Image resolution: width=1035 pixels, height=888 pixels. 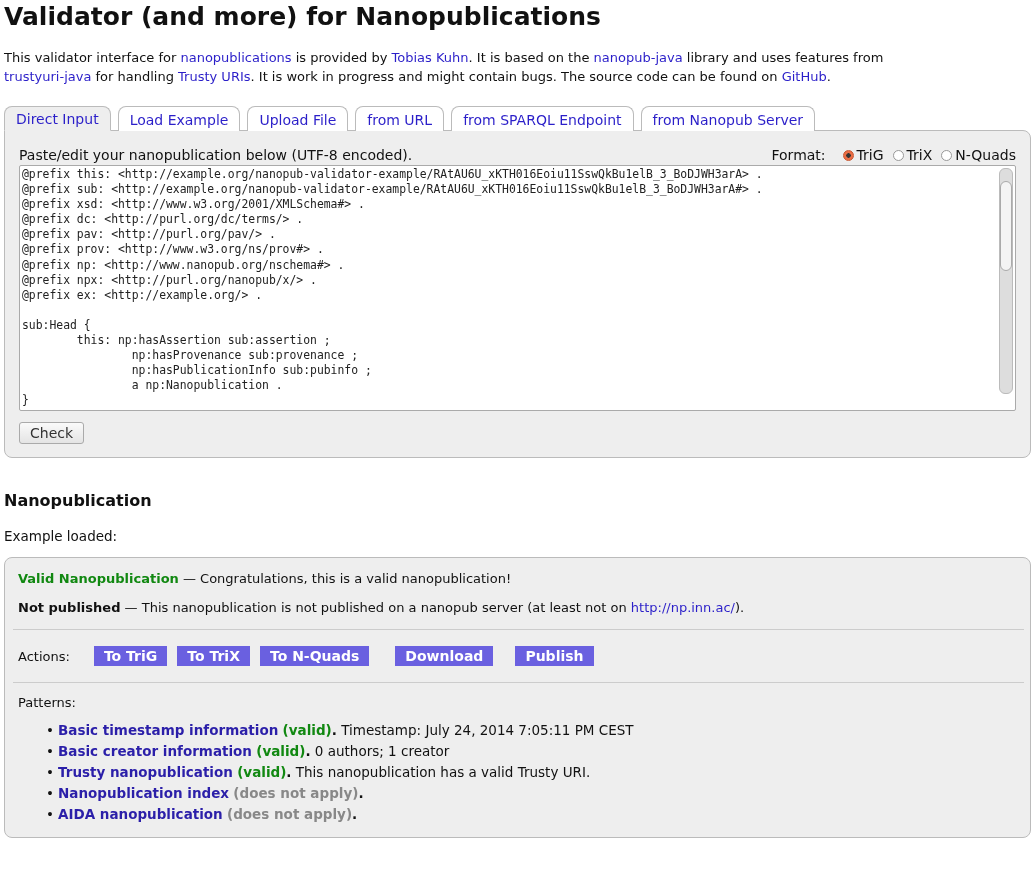 I want to click on intro-link: Trusty URIs, so click(x=214, y=76).